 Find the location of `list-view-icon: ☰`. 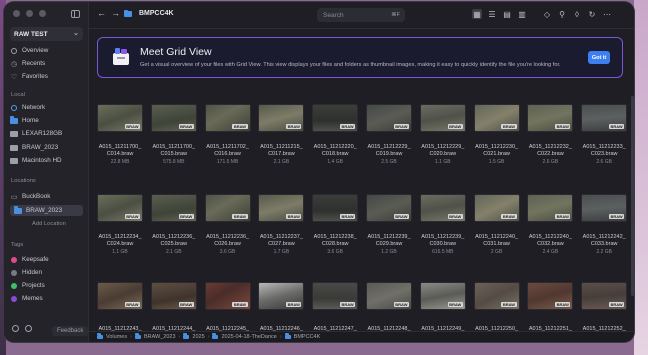

list-view-icon: ☰ is located at coordinates (492, 14).